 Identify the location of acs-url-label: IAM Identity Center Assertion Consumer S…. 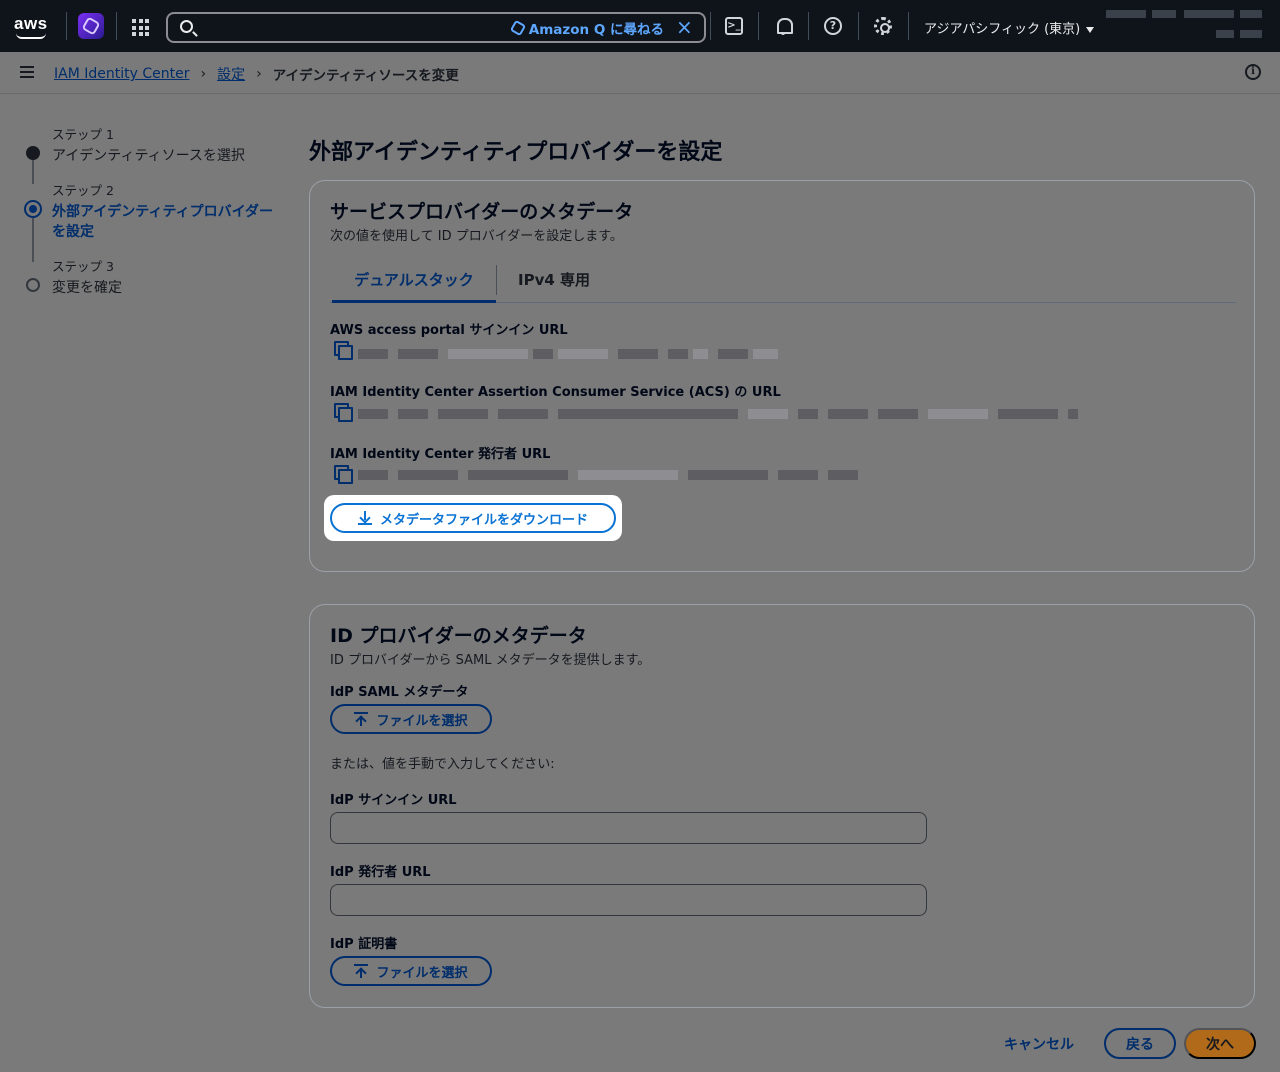
(555, 392).